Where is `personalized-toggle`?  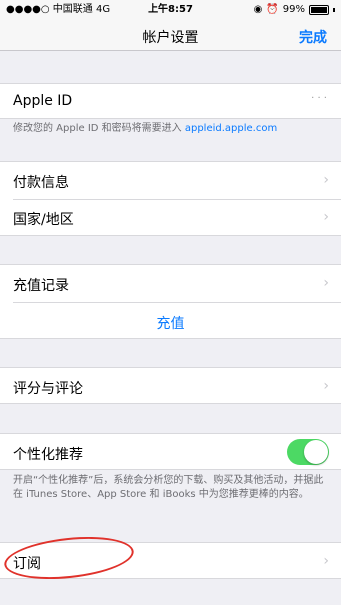 personalized-toggle is located at coordinates (308, 452).